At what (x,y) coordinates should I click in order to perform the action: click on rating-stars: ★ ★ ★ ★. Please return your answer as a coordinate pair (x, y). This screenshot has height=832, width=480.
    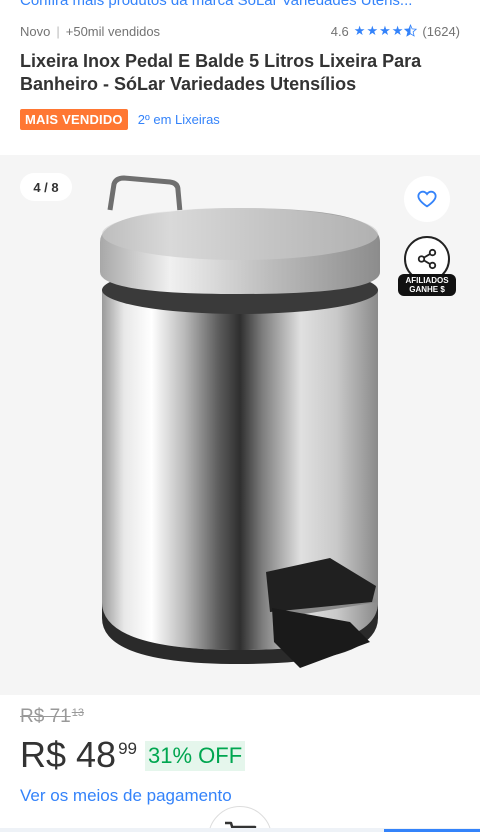
    Looking at the image, I should click on (386, 31).